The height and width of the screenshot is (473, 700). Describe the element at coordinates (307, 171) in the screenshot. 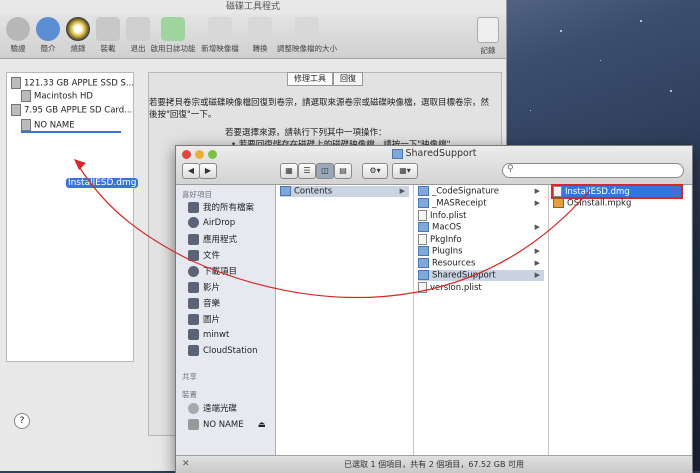

I see `list-view-button: ☰` at that location.